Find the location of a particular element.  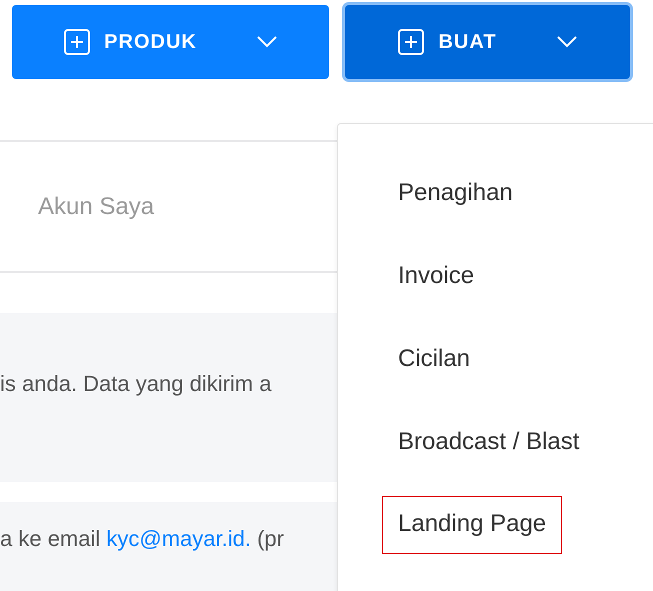

email-link: kyc@mayar.id. is located at coordinates (178, 538).